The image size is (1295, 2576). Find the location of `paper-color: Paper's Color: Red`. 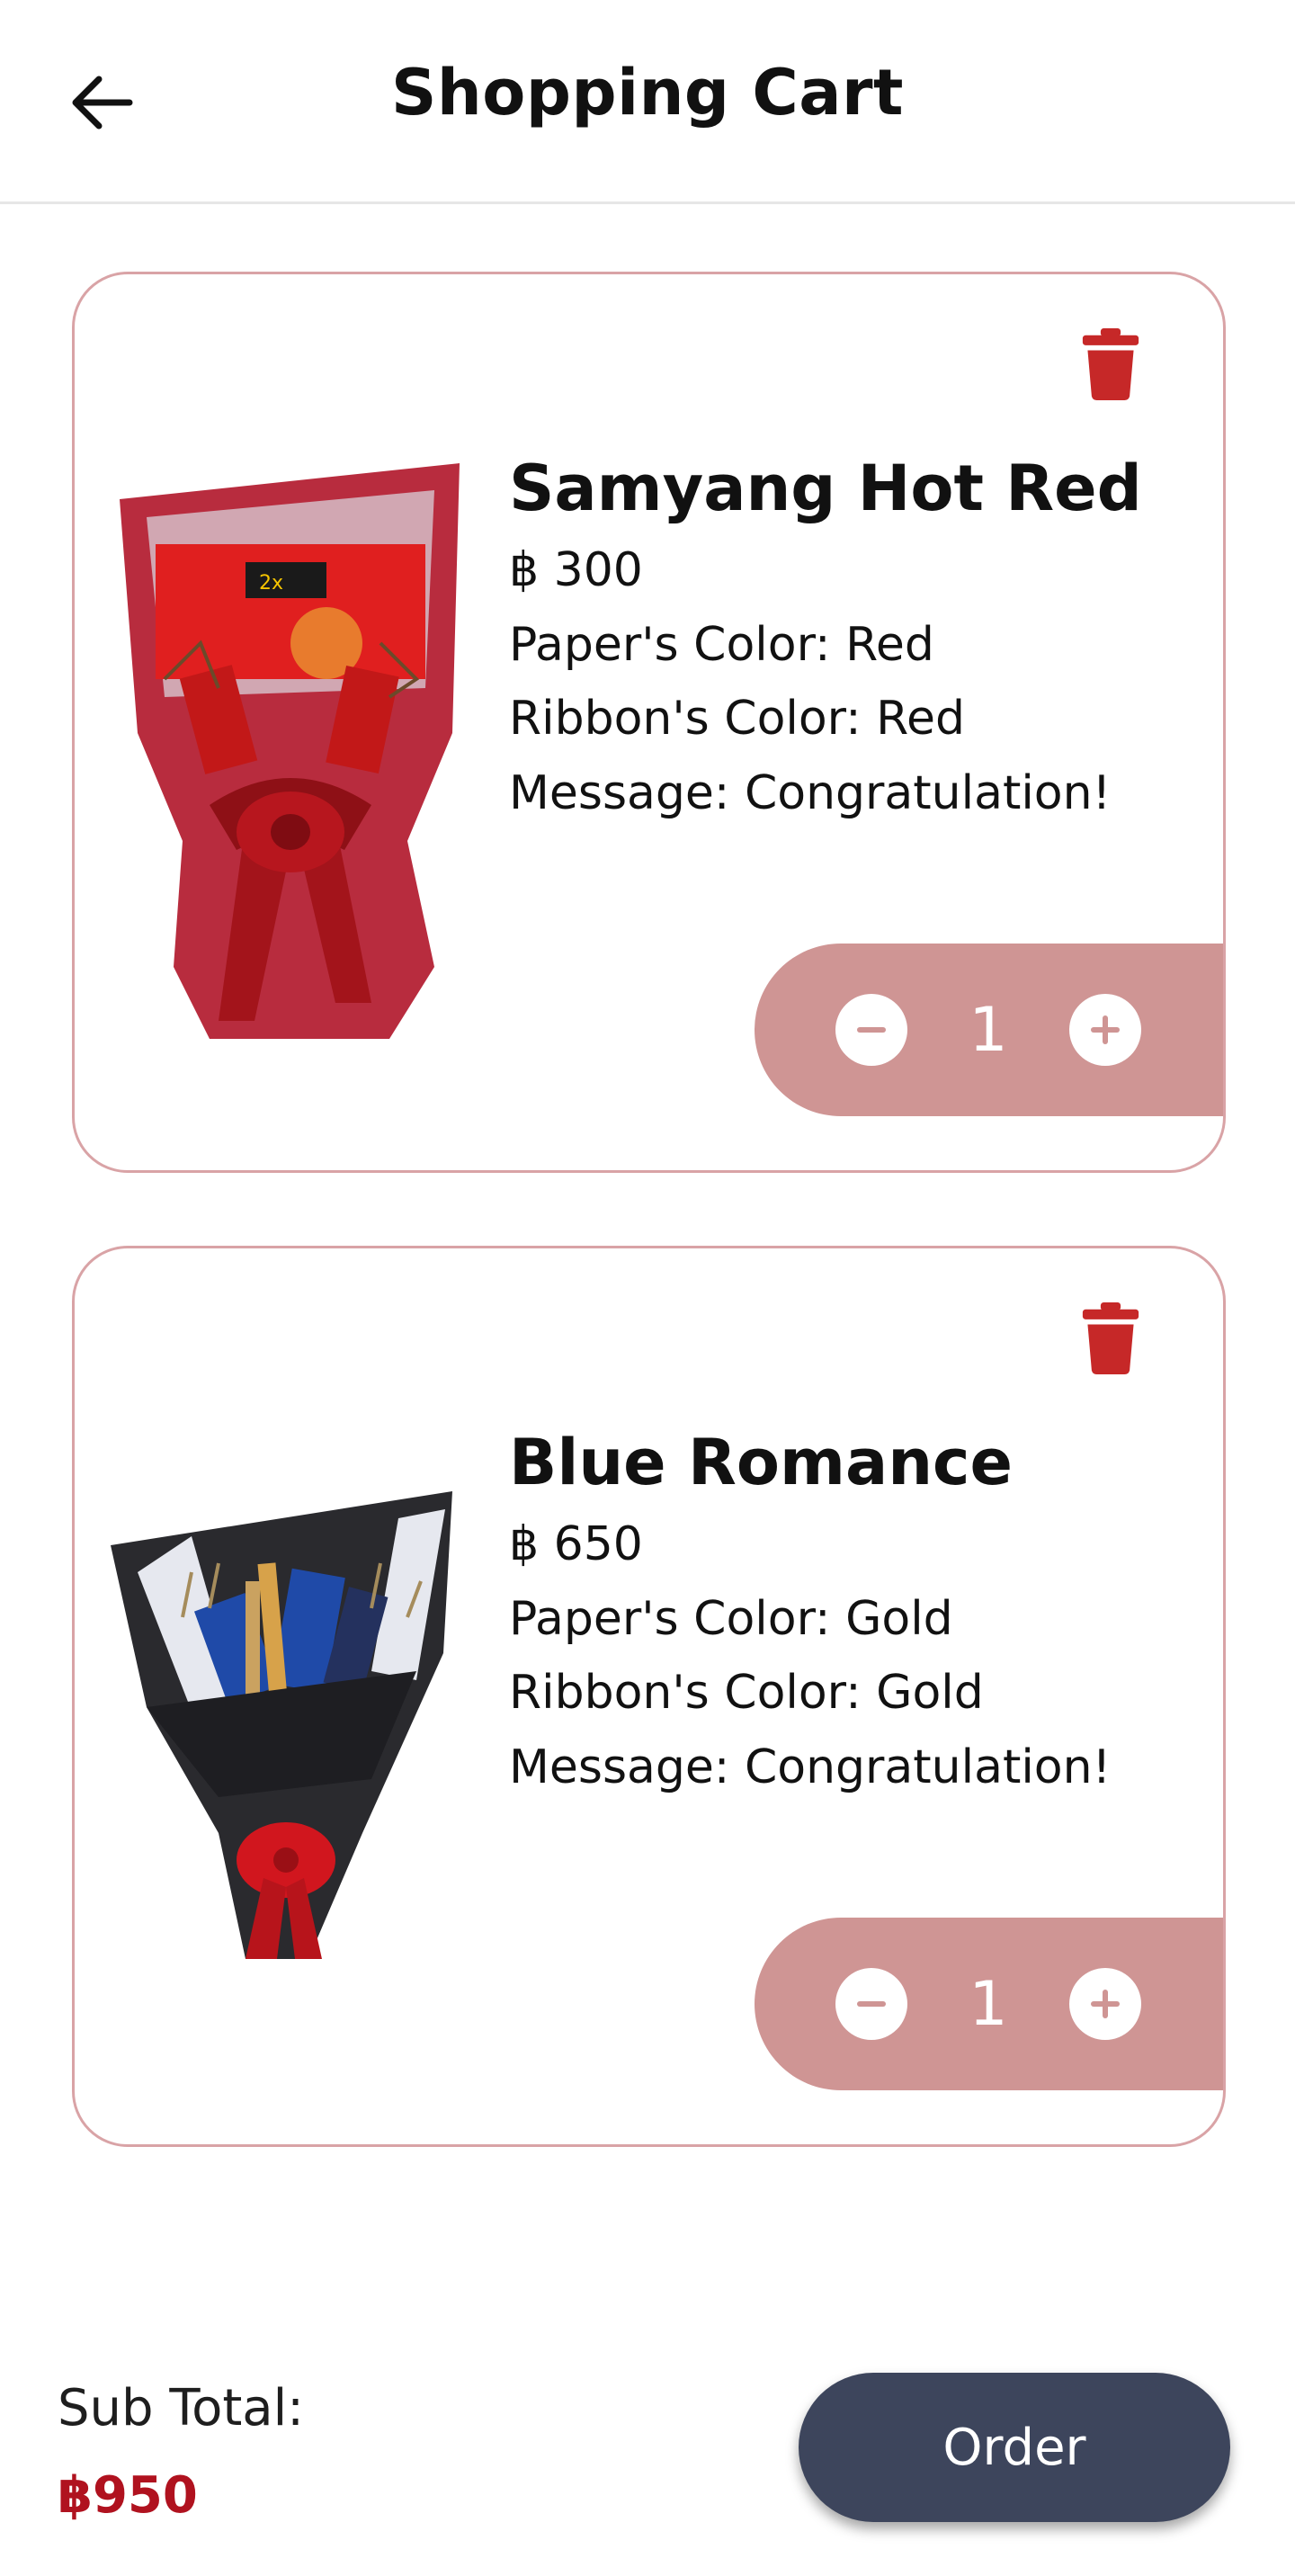

paper-color: Paper's Color: Red is located at coordinates (722, 645).